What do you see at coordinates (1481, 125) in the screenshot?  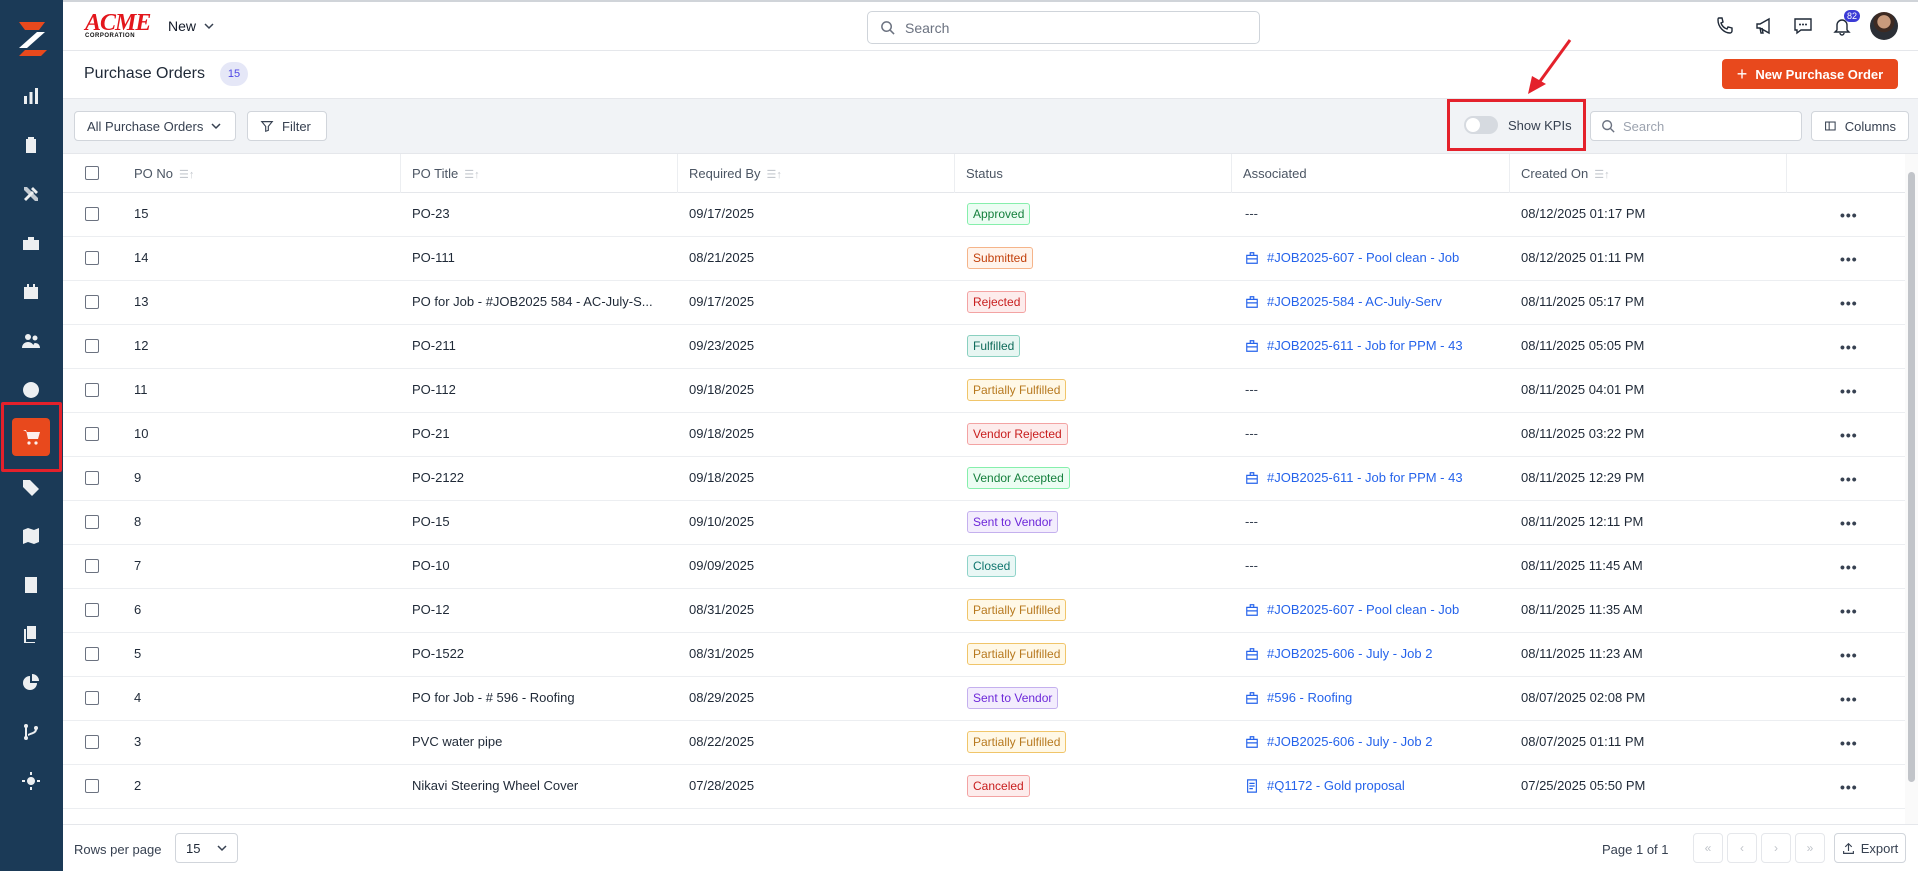 I see `kpi-toggle-switch` at bounding box center [1481, 125].